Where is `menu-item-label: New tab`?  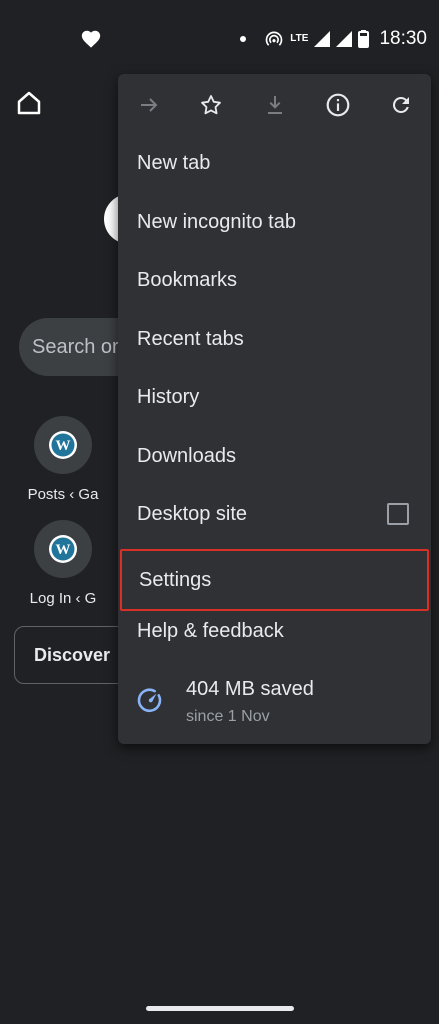 menu-item-label: New tab is located at coordinates (174, 162).